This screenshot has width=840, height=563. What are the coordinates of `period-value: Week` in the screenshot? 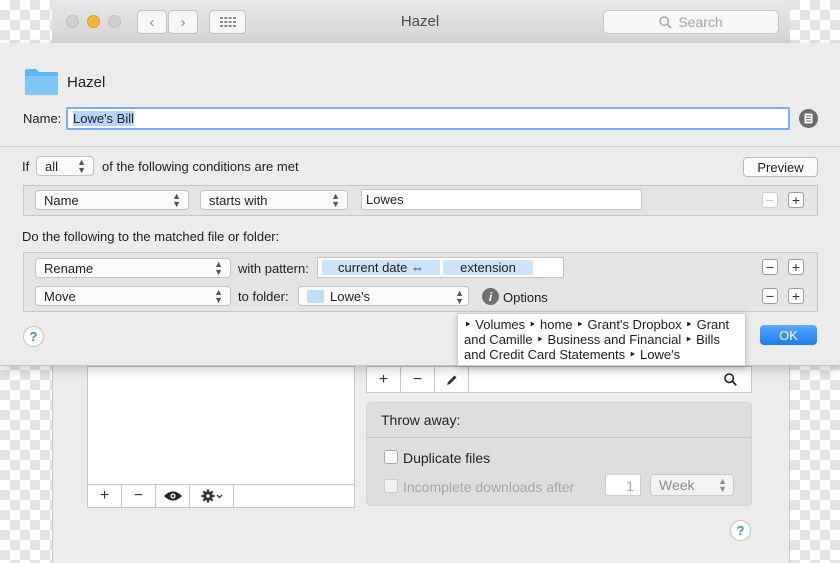 It's located at (677, 485).